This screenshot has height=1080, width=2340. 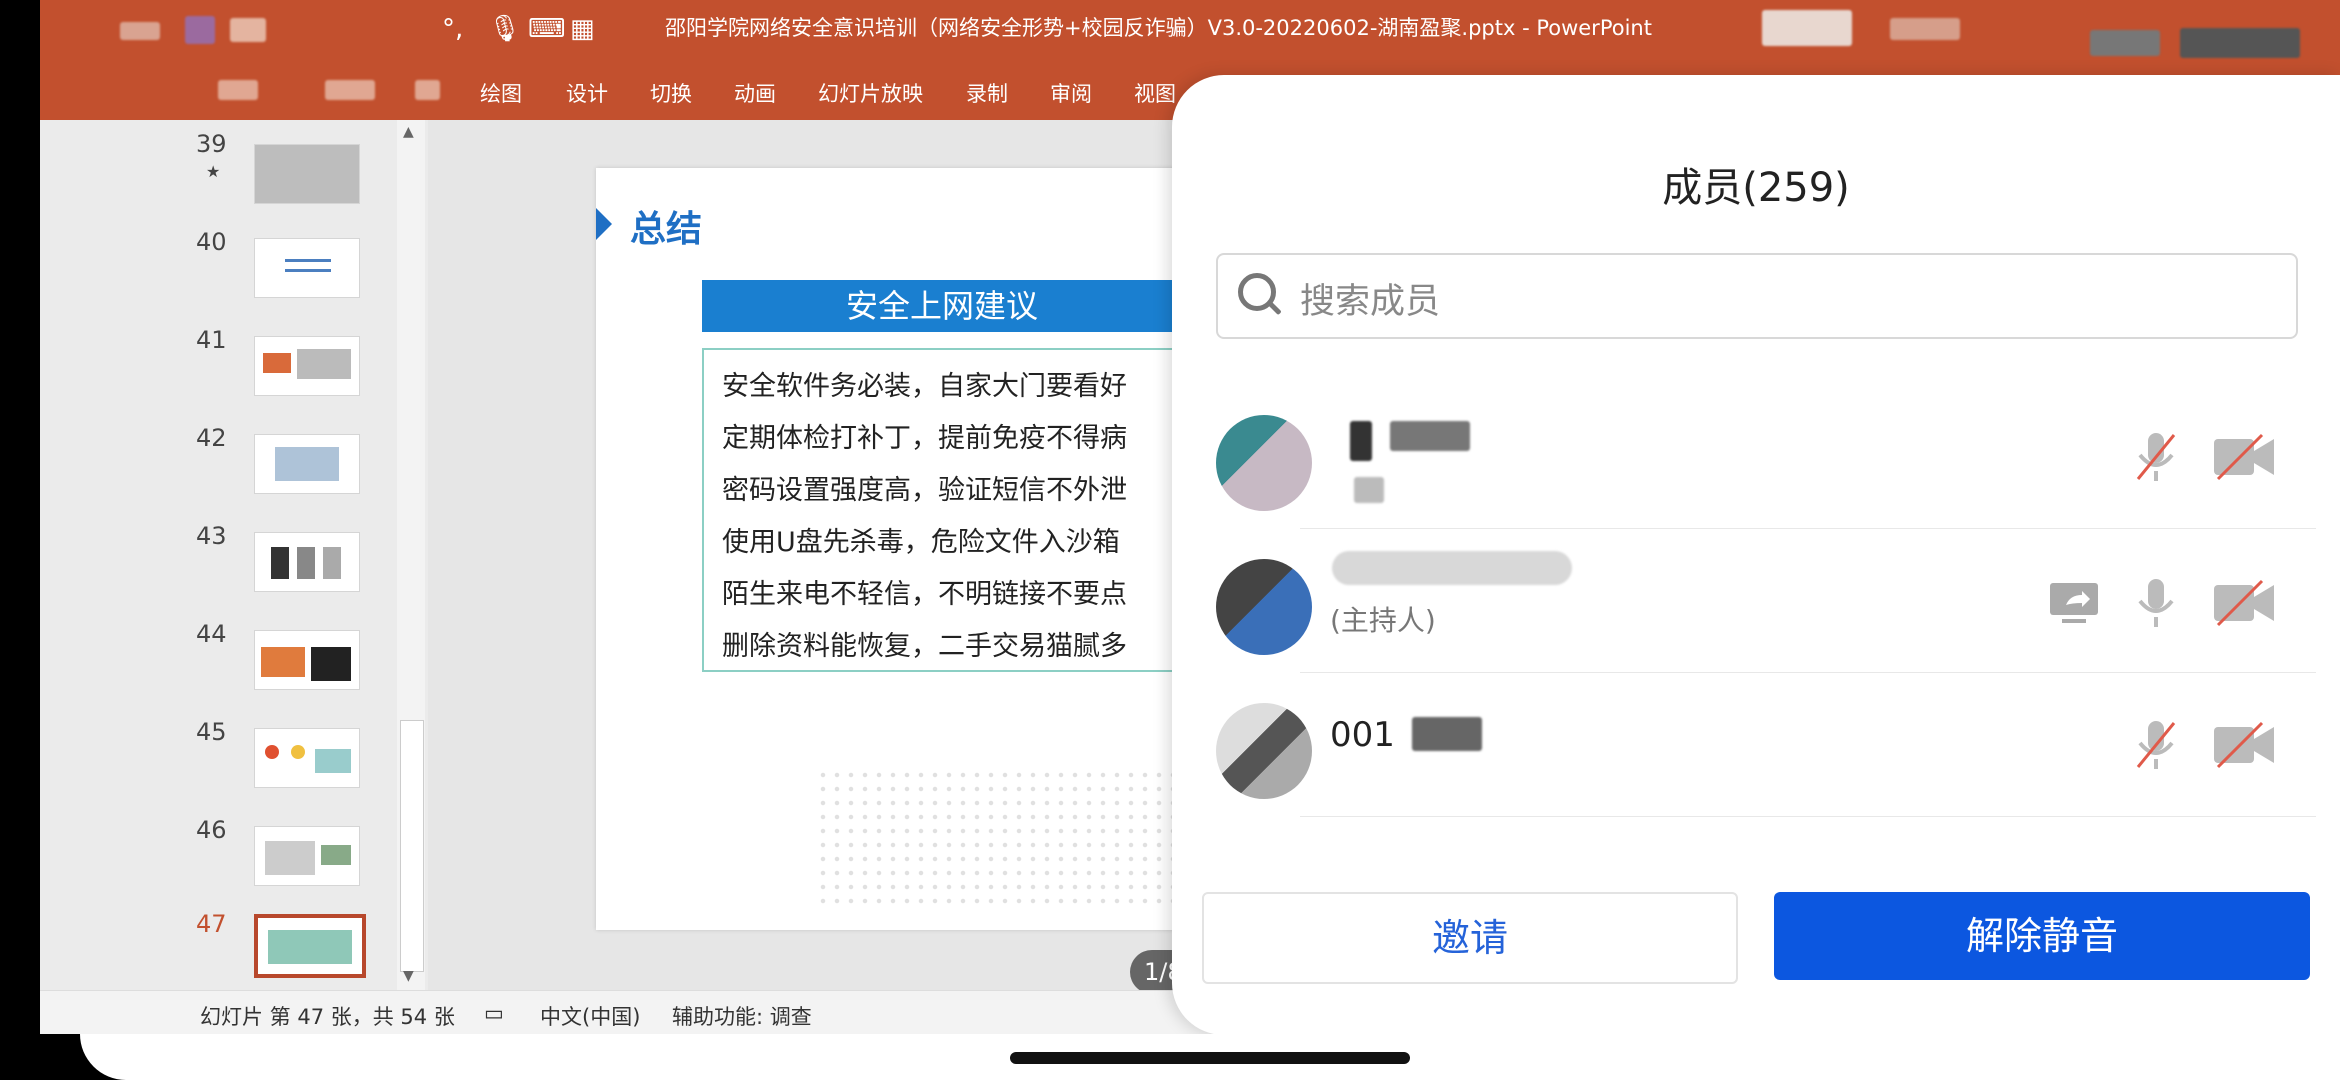 I want to click on member-row-host: (主持人), so click(x=1756, y=601).